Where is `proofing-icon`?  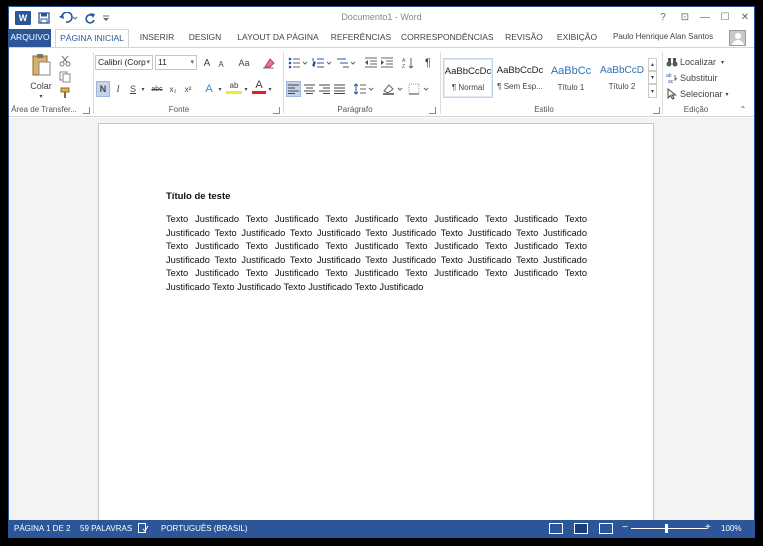
proofing-icon is located at coordinates (143, 529).